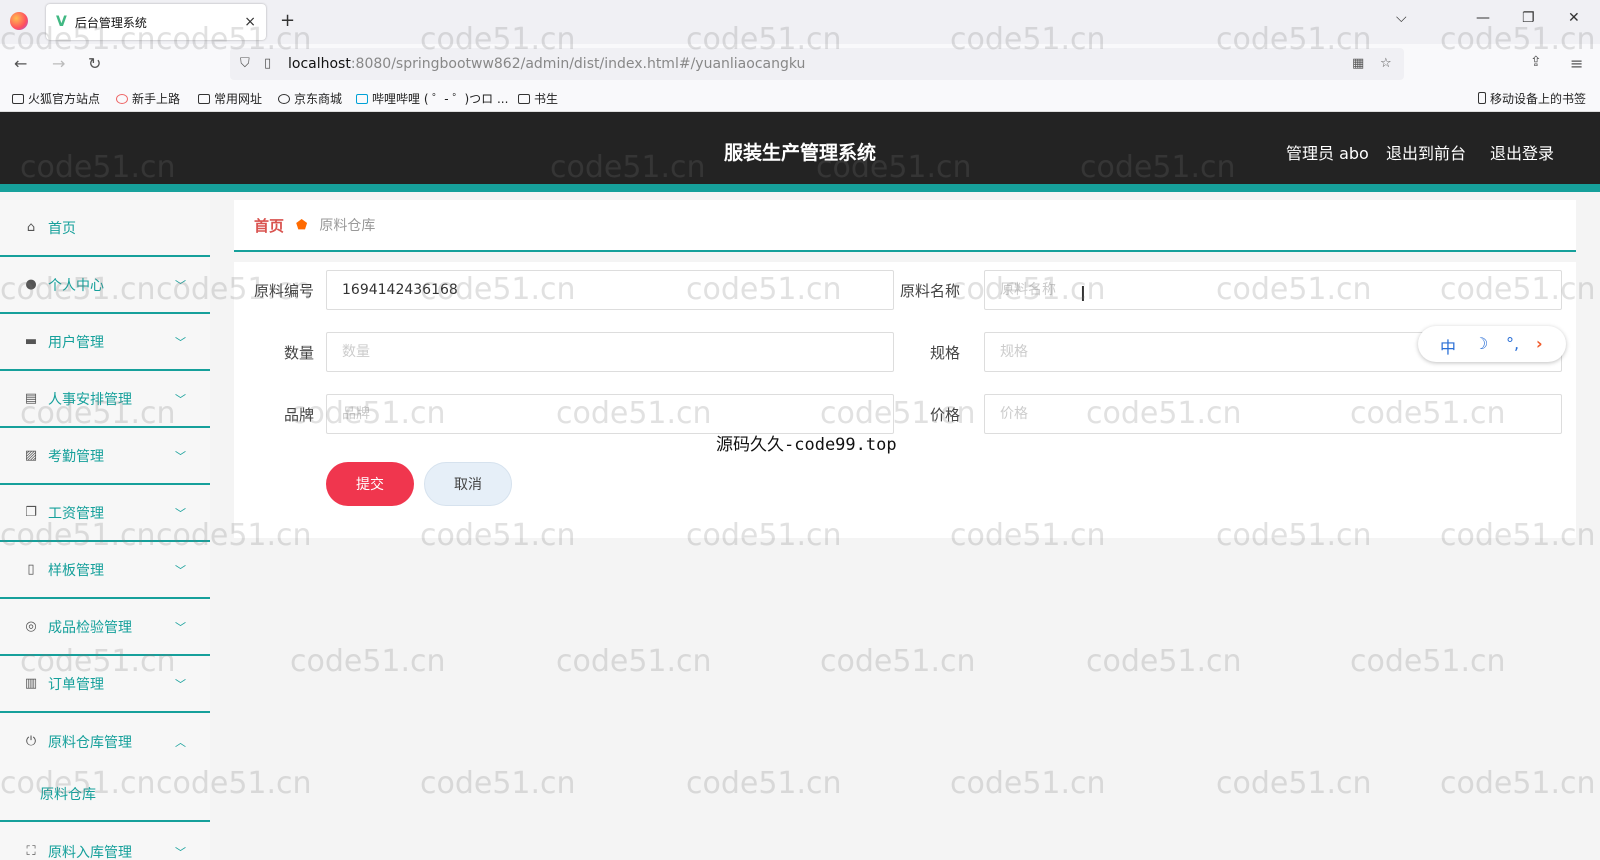  Describe the element at coordinates (250, 22) in the screenshot. I see `tab-close-icon: ×` at that location.